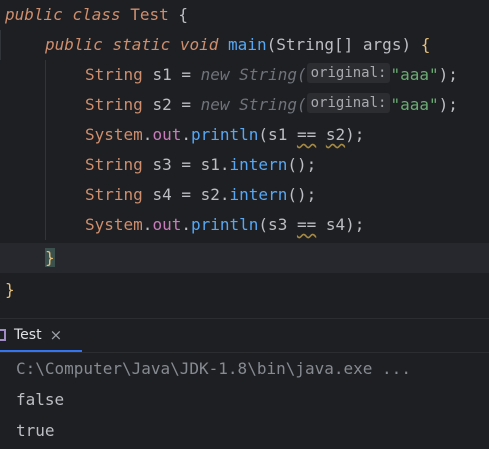 The height and width of the screenshot is (449, 489). What do you see at coordinates (162, 74) in the screenshot?
I see `var-s1: s1` at bounding box center [162, 74].